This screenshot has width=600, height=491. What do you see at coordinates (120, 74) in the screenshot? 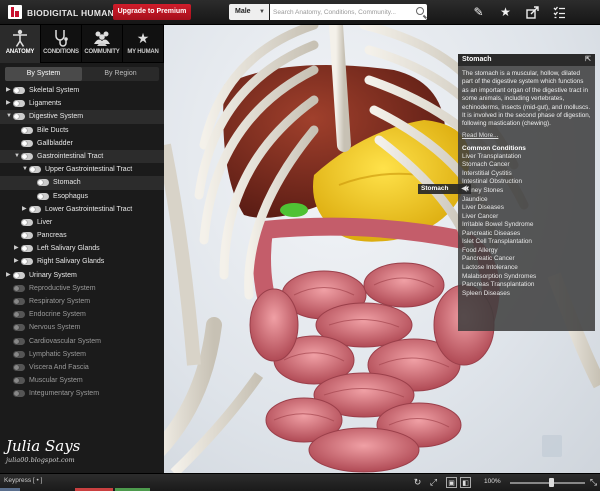
I see `by-region-toggle: By Region` at bounding box center [120, 74].